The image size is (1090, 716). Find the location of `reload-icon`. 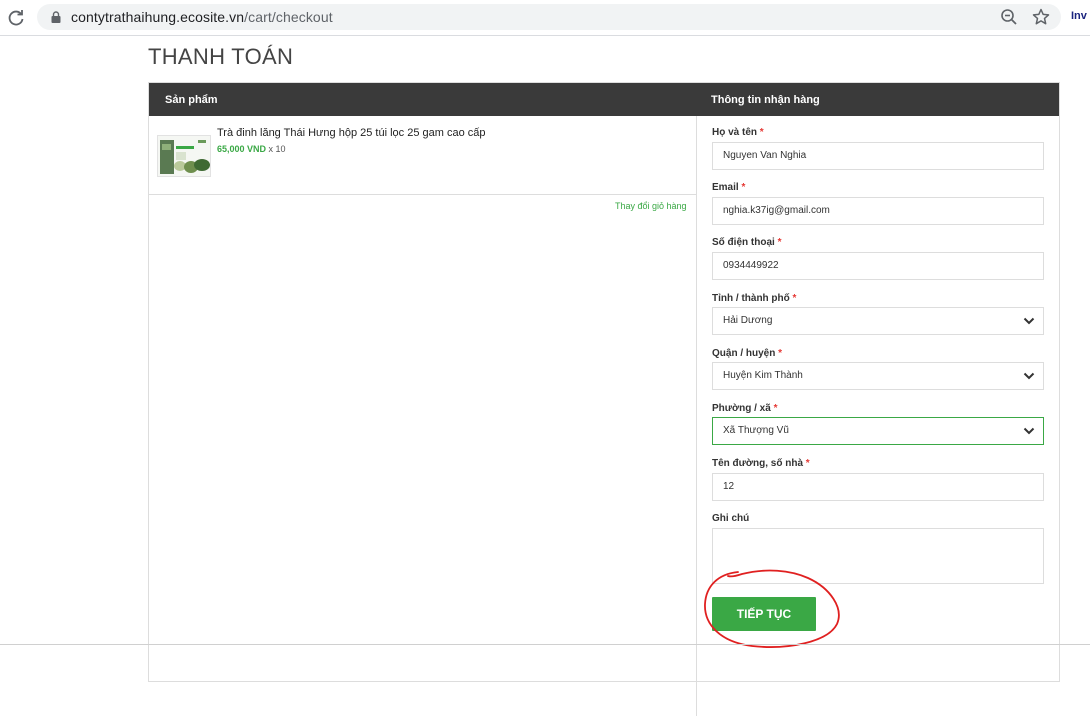

reload-icon is located at coordinates (16, 18).